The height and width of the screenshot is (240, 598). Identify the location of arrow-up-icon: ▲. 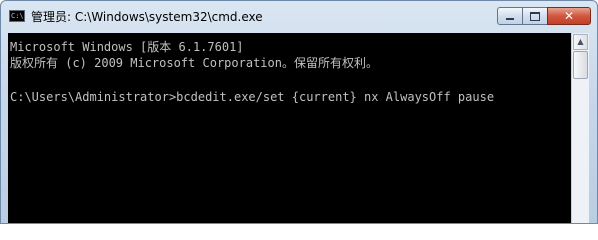
(580, 41).